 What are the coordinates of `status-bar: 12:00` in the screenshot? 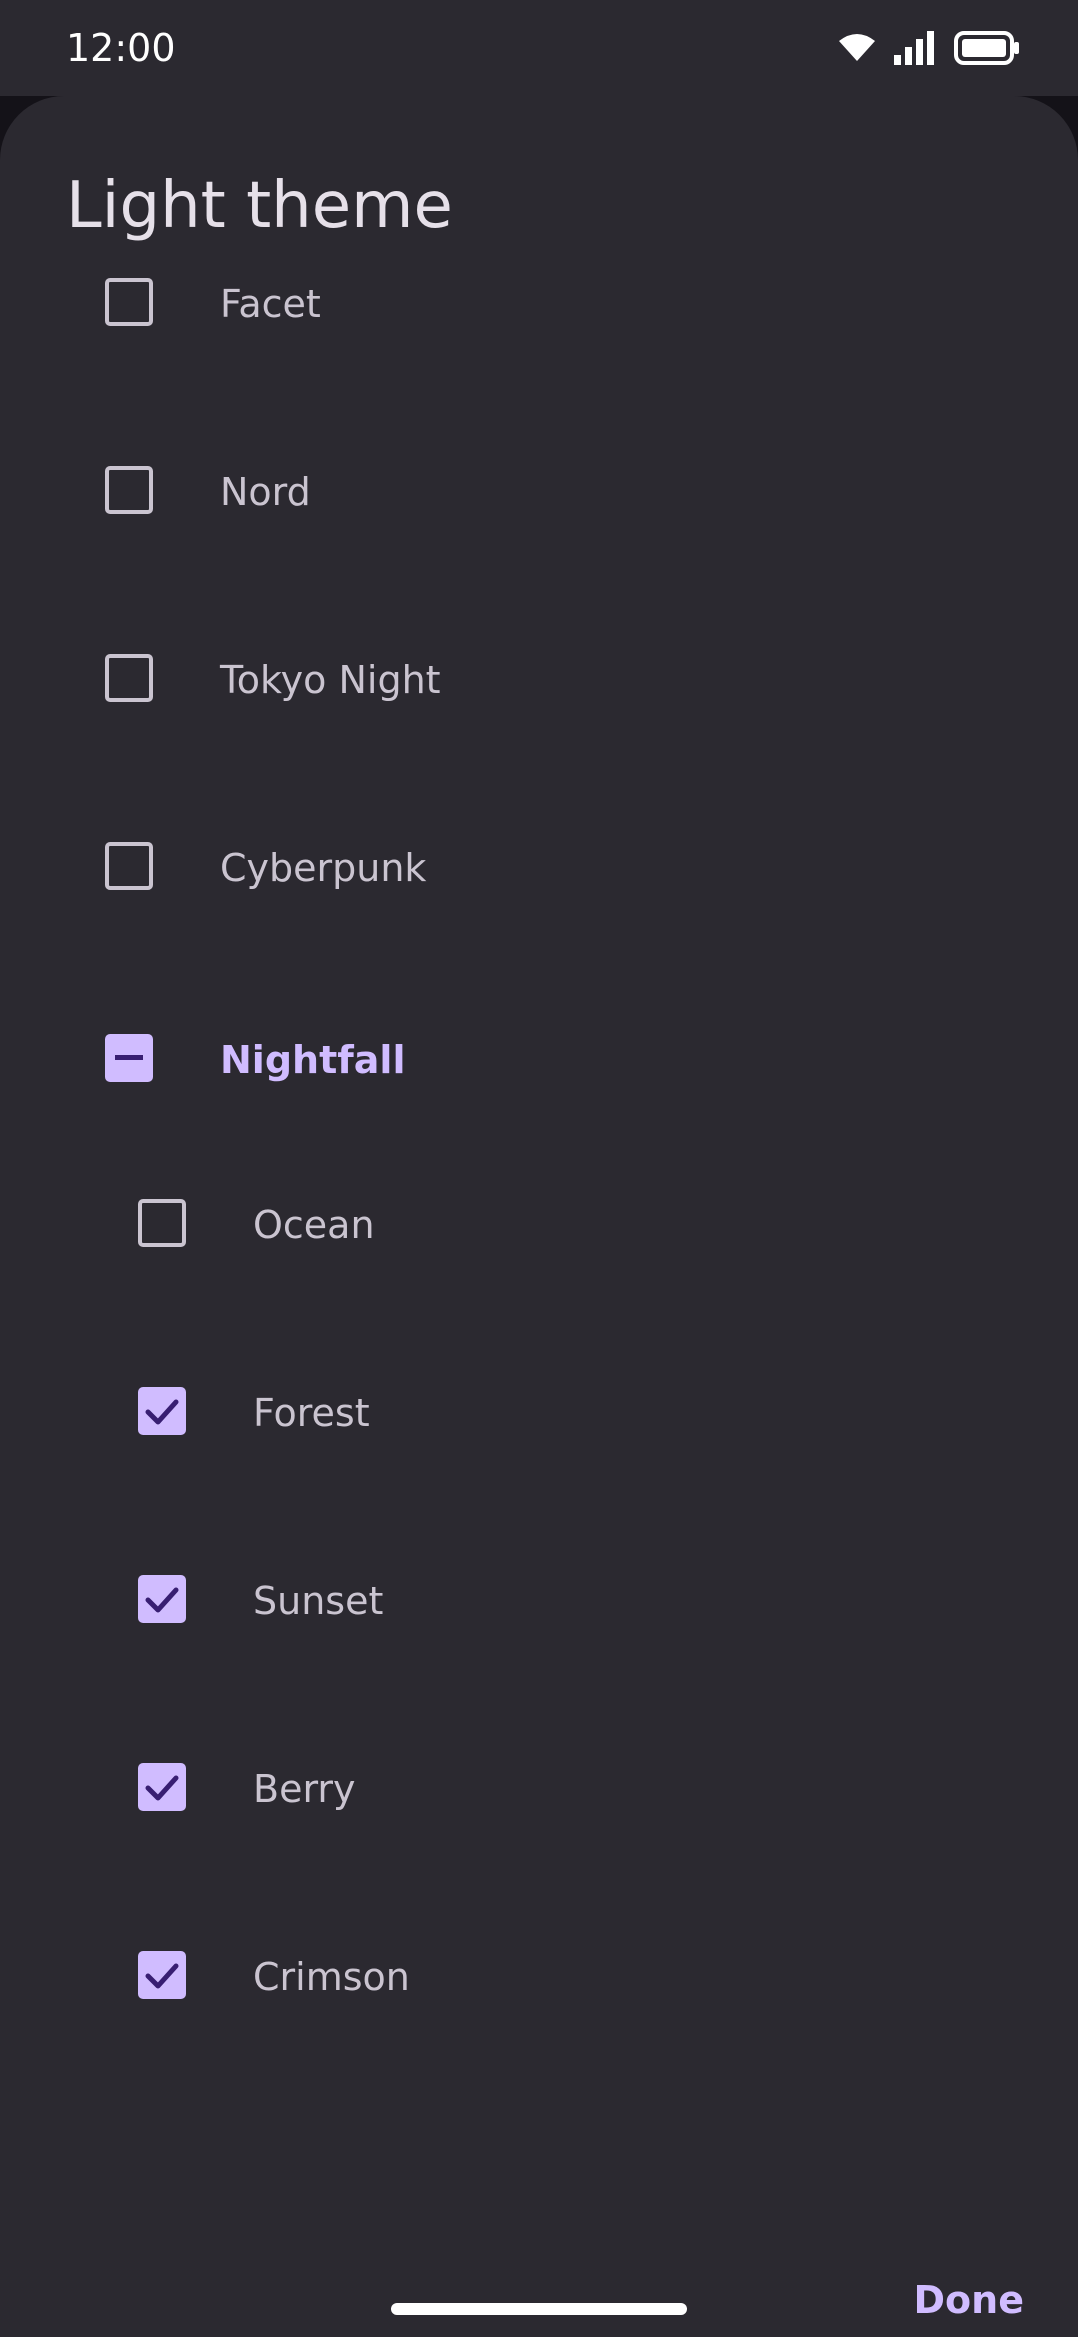 It's located at (539, 48).